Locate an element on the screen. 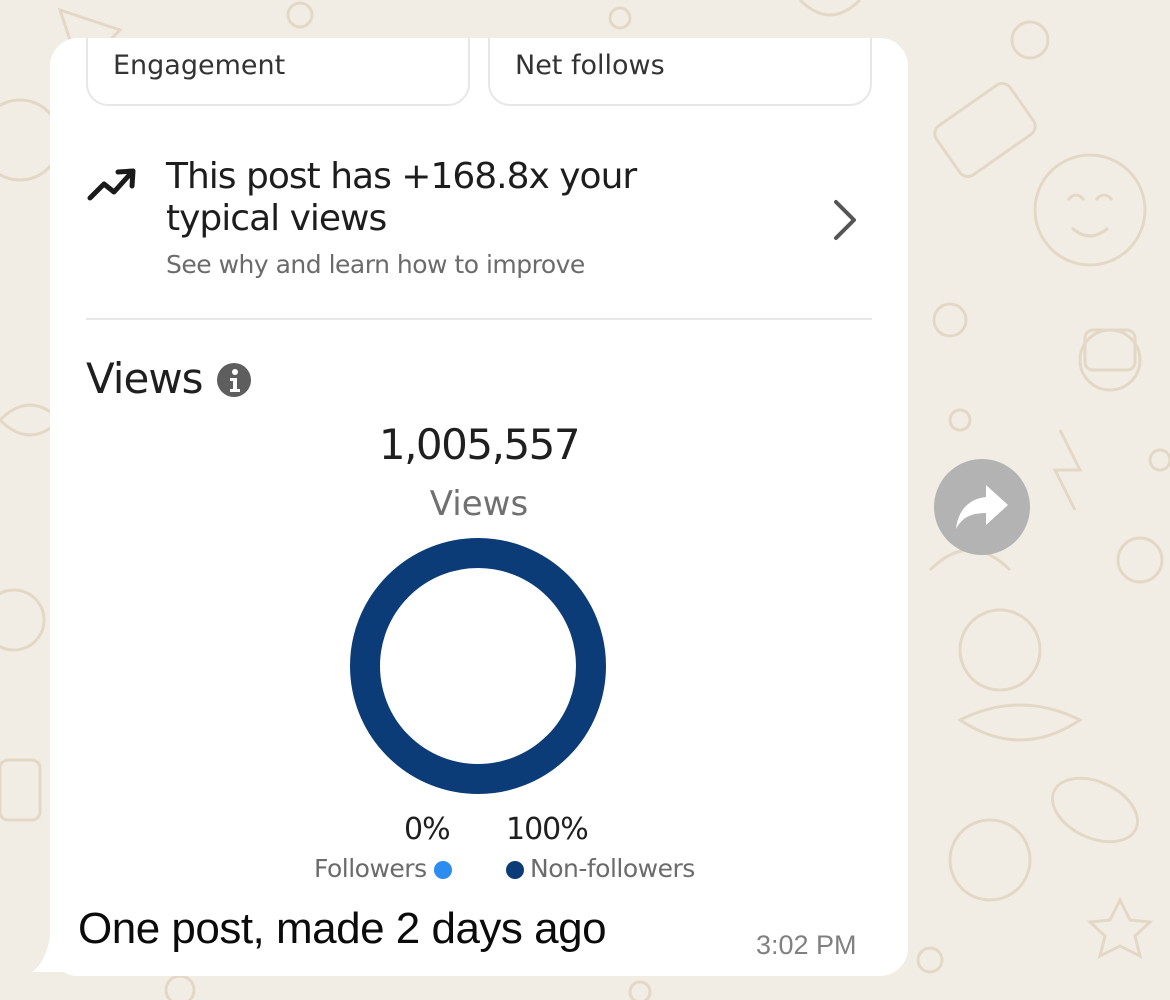 This screenshot has height=1000, width=1170. message-caption: One post, made 2 days ago is located at coordinates (342, 928).